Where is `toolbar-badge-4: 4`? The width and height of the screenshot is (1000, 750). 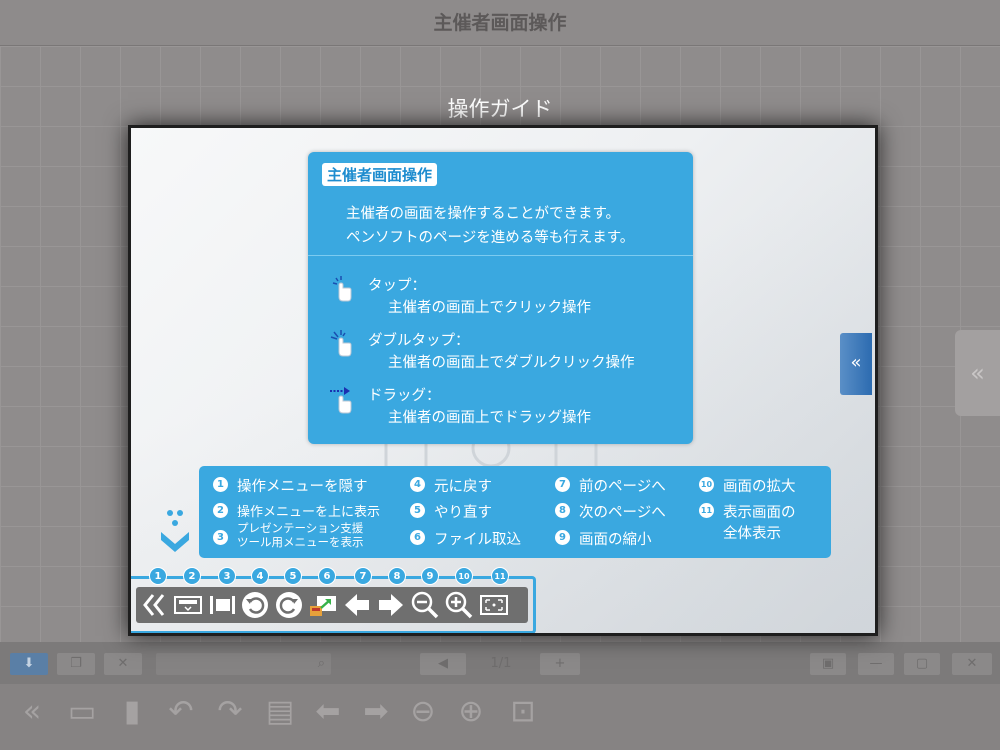
toolbar-badge-4: 4 is located at coordinates (260, 576).